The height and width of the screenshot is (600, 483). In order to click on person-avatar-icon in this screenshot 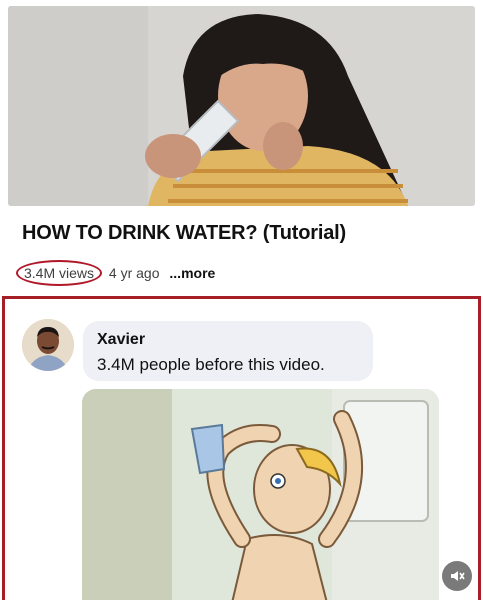, I will do `click(48, 345)`.